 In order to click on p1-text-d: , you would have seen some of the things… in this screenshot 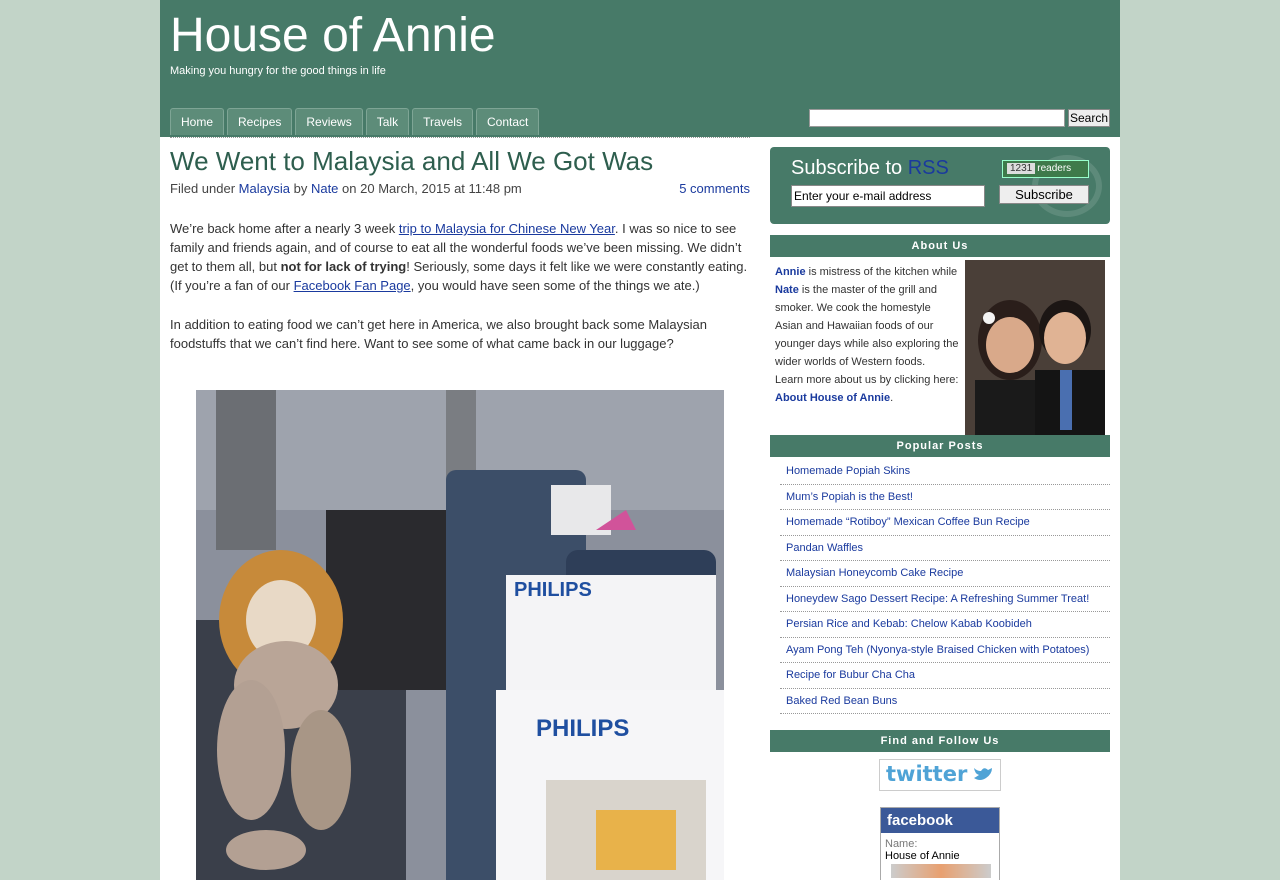, I will do `click(555, 285)`.